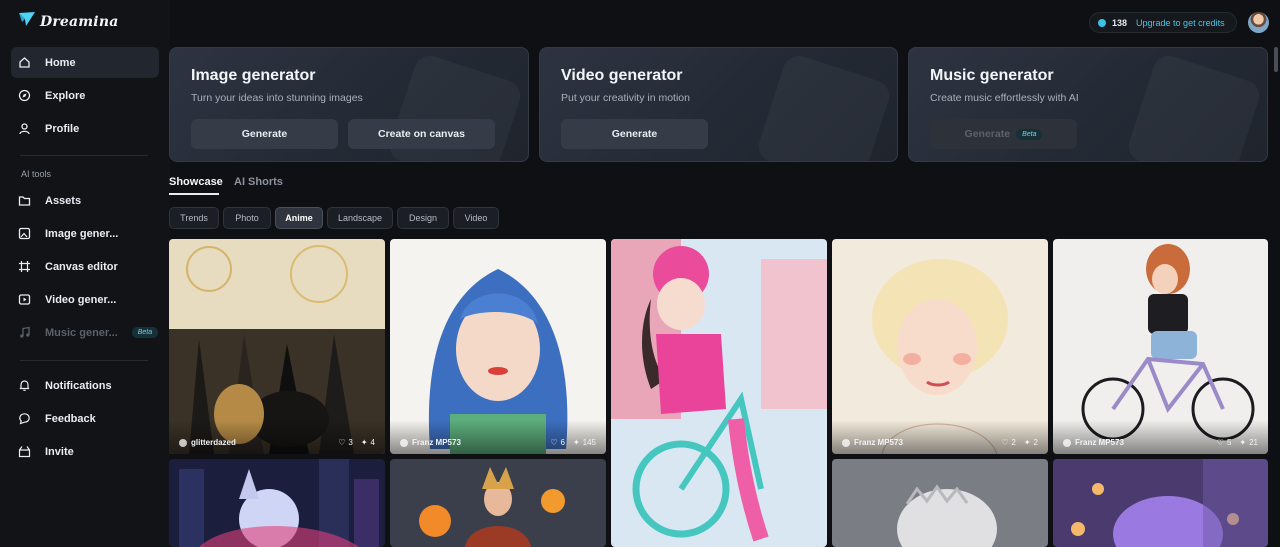 Image resolution: width=1280 pixels, height=547 pixels. What do you see at coordinates (24, 128) in the screenshot?
I see `user-icon` at bounding box center [24, 128].